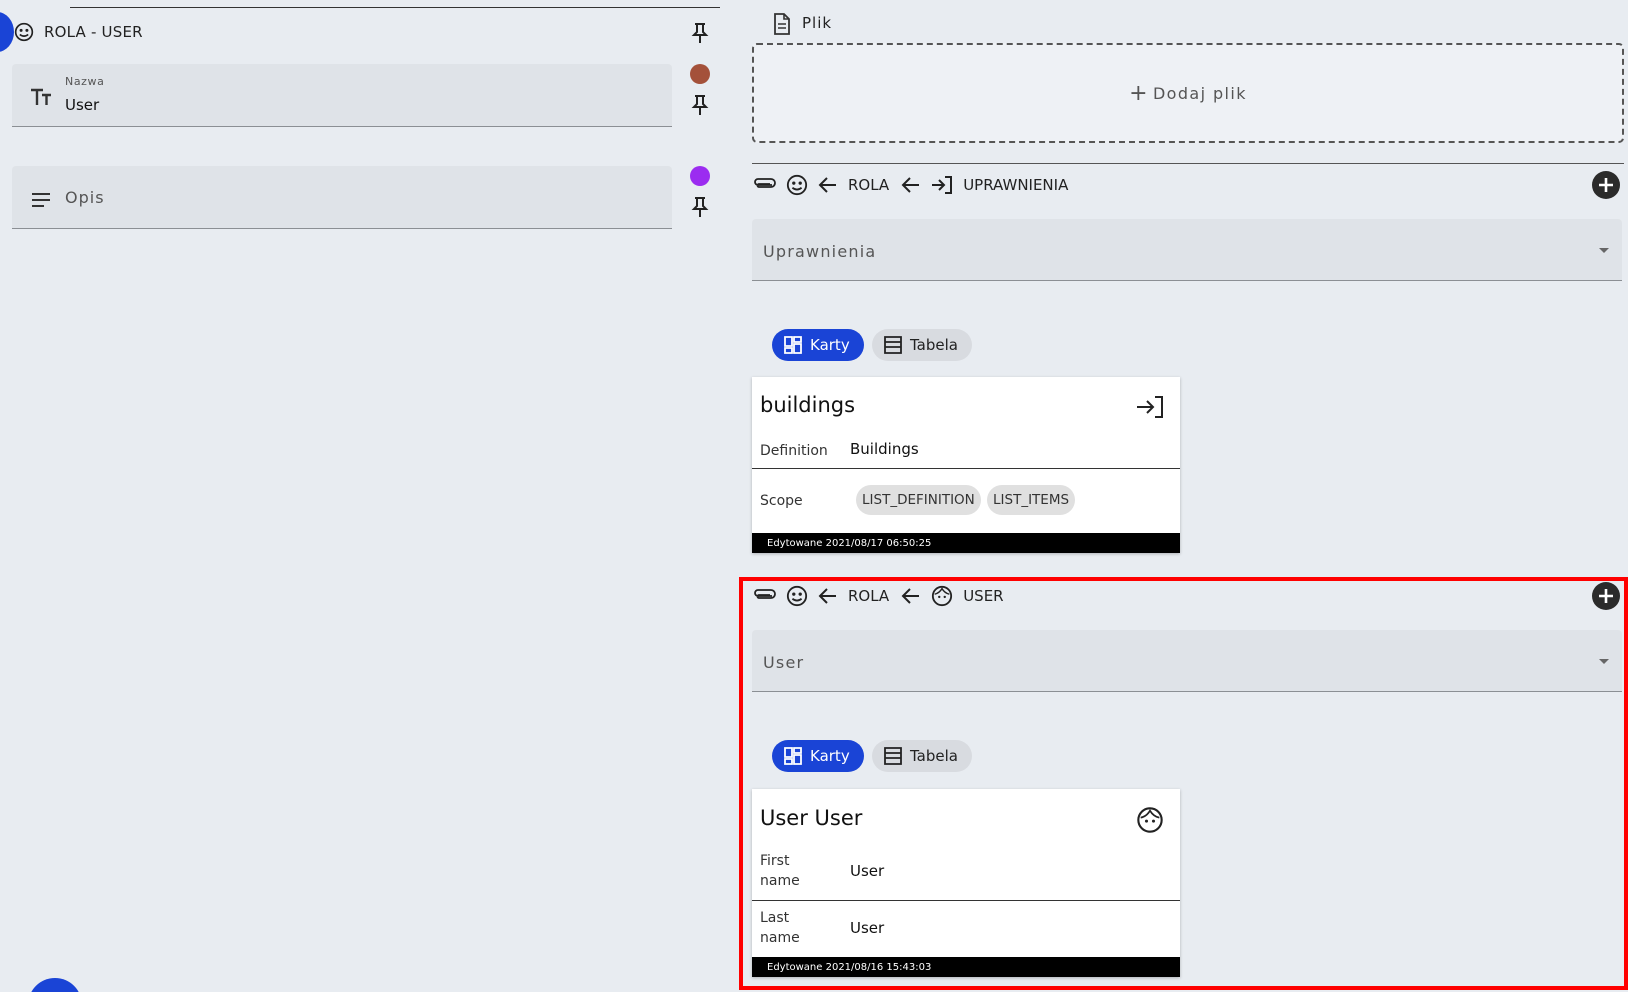  What do you see at coordinates (41, 200) in the screenshot?
I see `notes-icon` at bounding box center [41, 200].